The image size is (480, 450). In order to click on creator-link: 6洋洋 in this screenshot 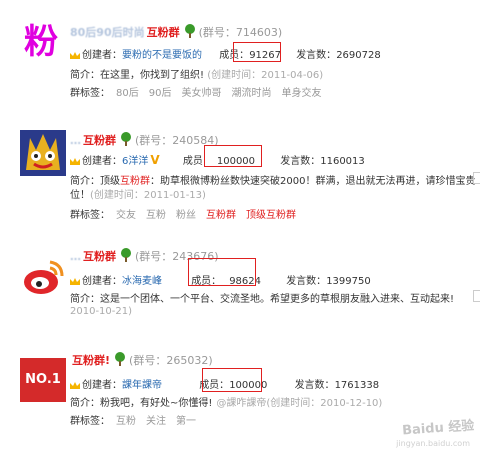, I will do `click(135, 161)`.